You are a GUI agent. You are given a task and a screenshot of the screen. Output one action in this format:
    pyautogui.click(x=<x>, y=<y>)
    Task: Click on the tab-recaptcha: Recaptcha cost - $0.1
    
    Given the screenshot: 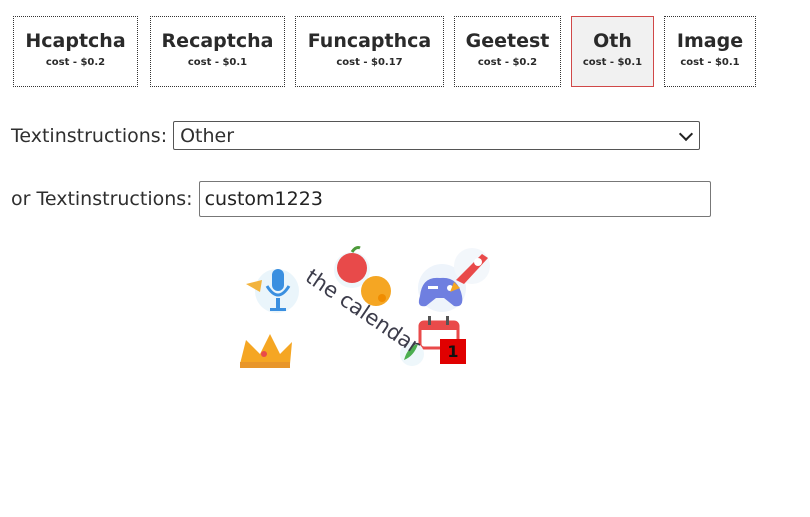 What is the action you would take?
    pyautogui.click(x=217, y=51)
    